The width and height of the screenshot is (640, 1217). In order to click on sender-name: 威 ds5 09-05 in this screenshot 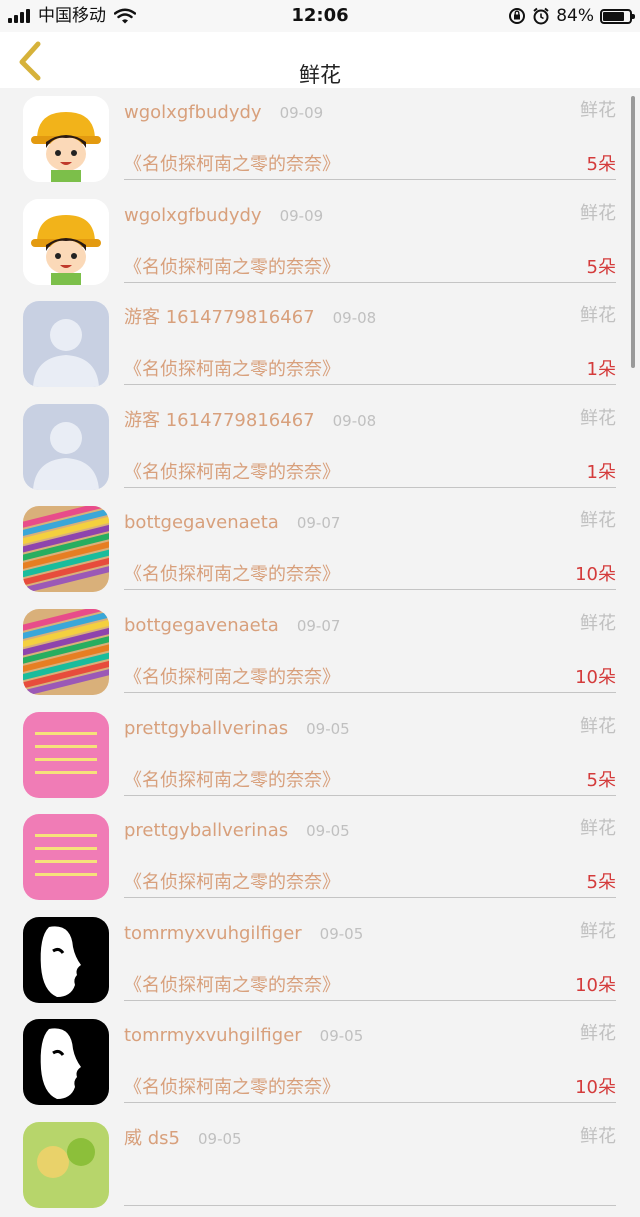, I will do `click(183, 1139)`.